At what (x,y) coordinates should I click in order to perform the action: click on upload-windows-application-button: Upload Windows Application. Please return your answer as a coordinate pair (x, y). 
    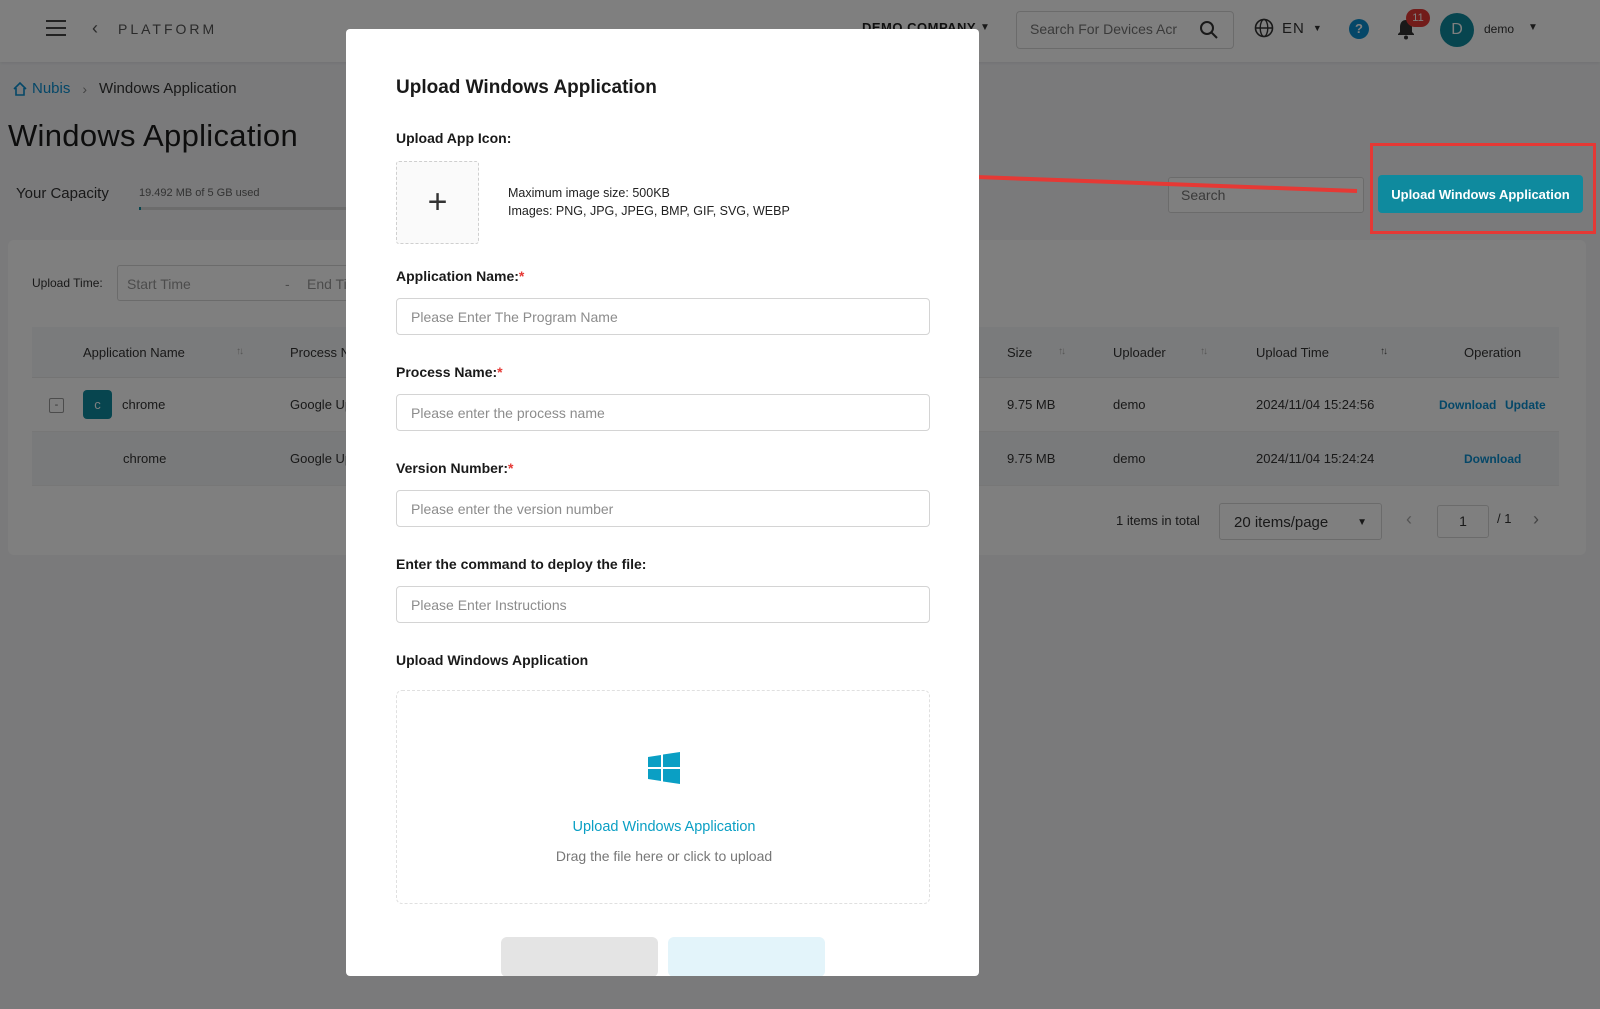
    Looking at the image, I should click on (1480, 194).